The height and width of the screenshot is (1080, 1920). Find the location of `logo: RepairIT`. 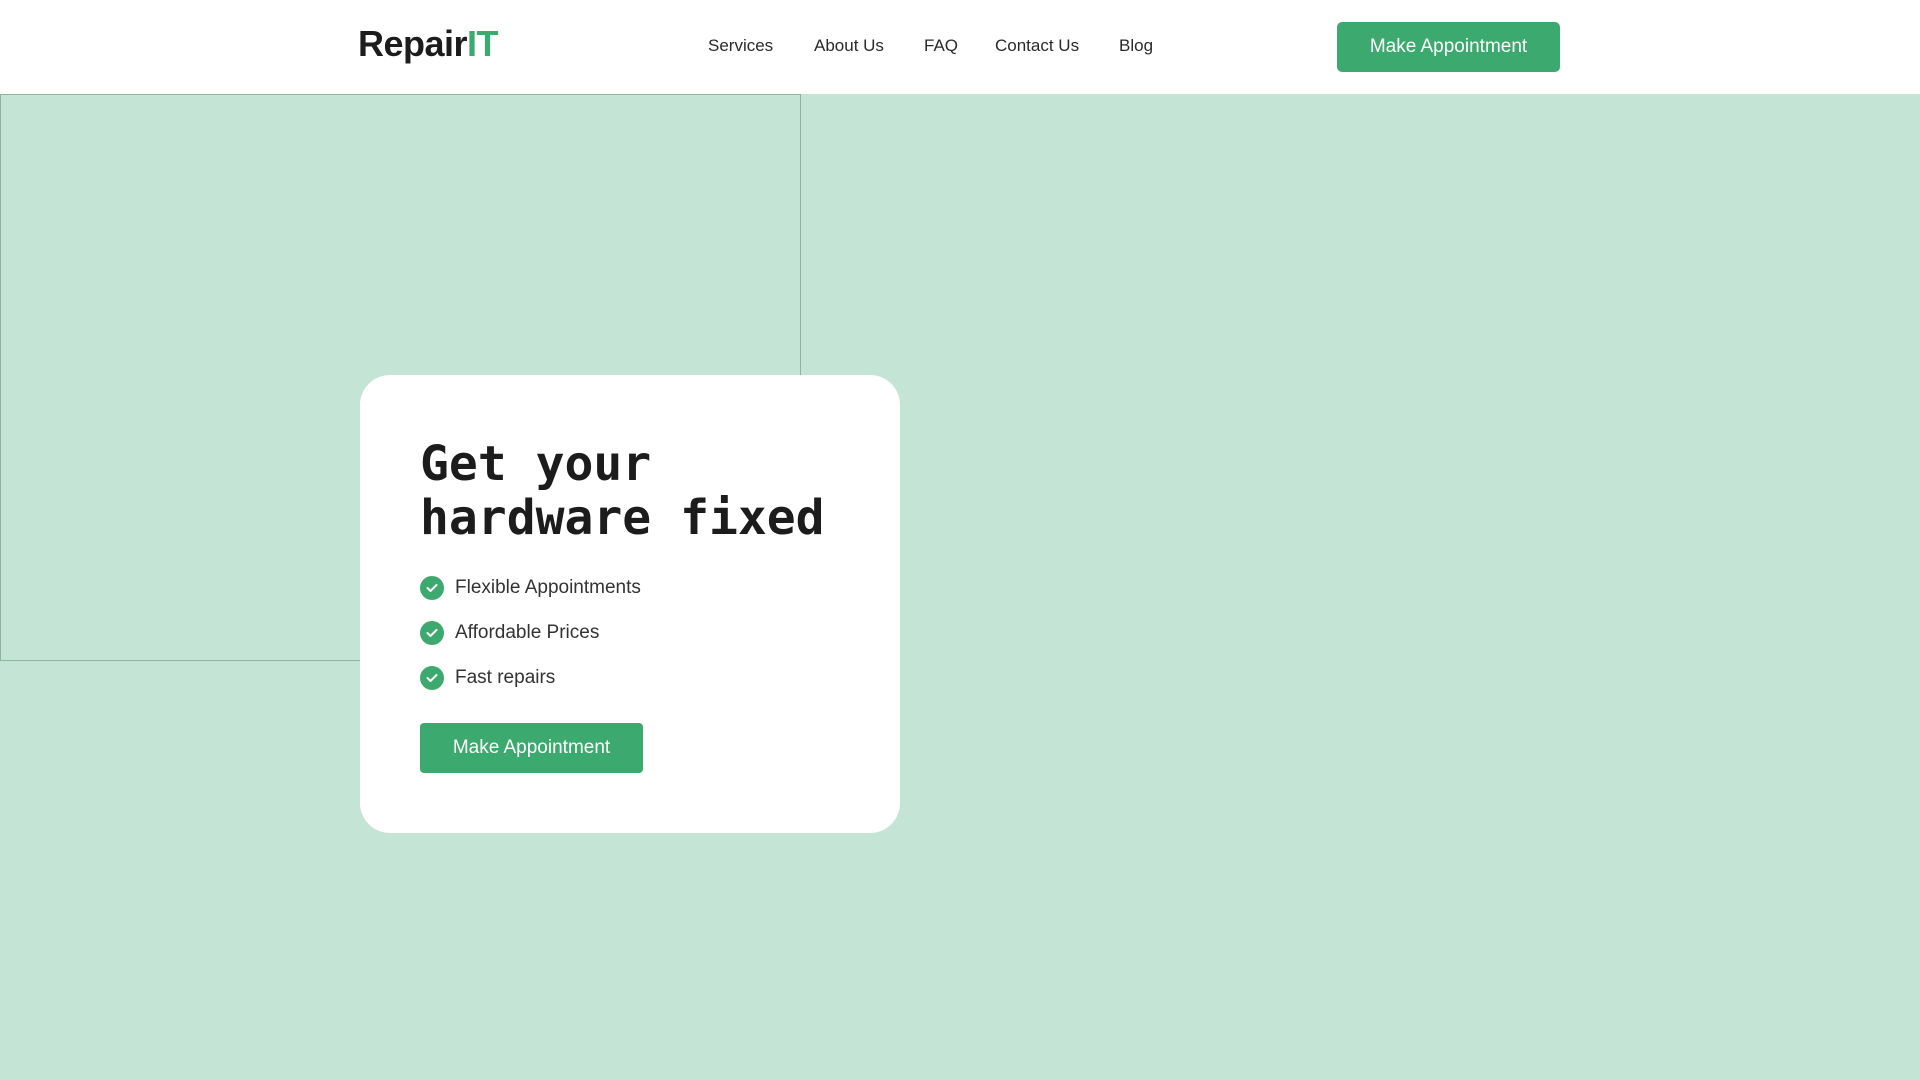

logo: RepairIT is located at coordinates (428, 44).